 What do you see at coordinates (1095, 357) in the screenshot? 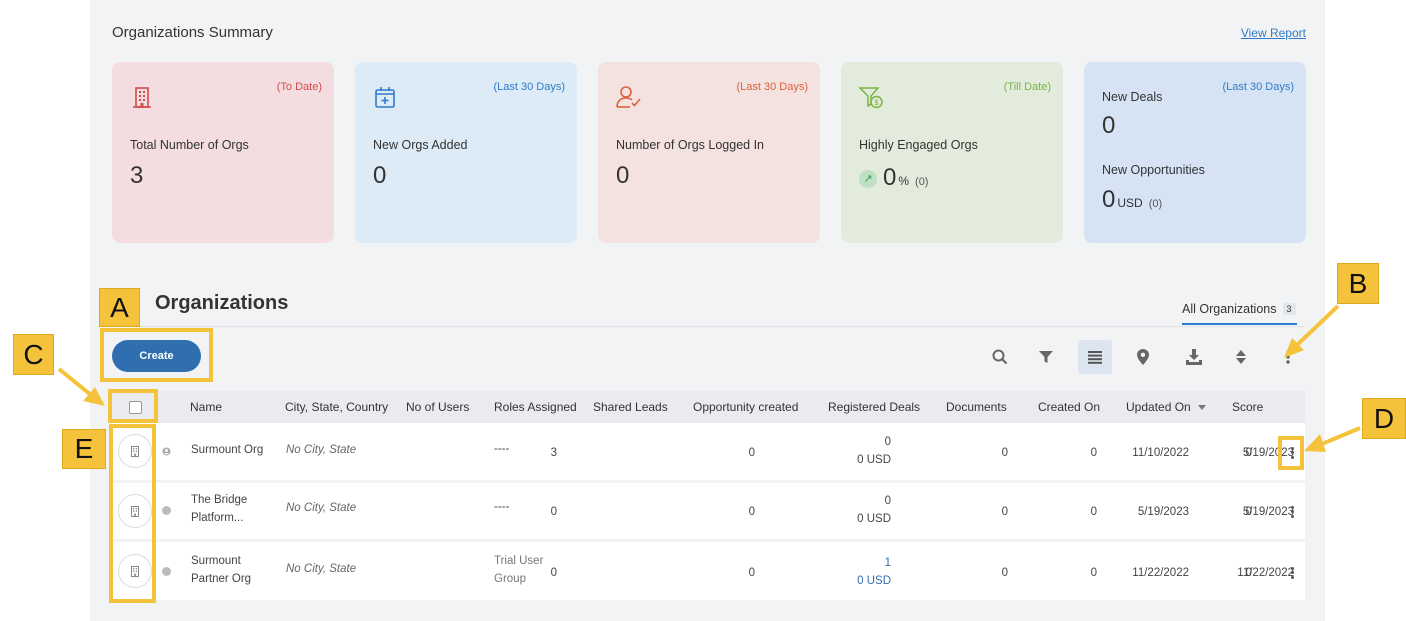
I see `list-view-button` at bounding box center [1095, 357].